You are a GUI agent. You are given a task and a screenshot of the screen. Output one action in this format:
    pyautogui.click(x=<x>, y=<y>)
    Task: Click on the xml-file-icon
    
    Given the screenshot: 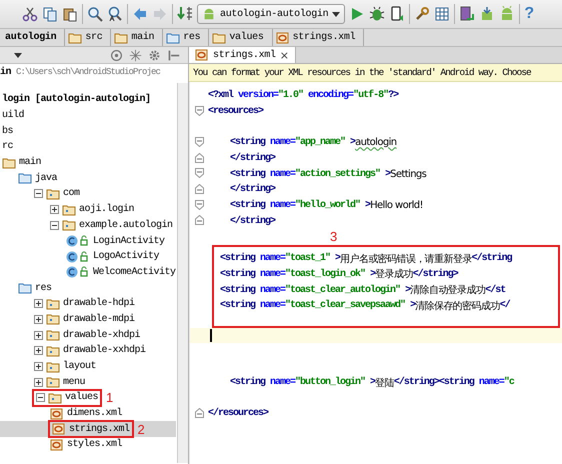 What is the action you would take?
    pyautogui.click(x=57, y=444)
    